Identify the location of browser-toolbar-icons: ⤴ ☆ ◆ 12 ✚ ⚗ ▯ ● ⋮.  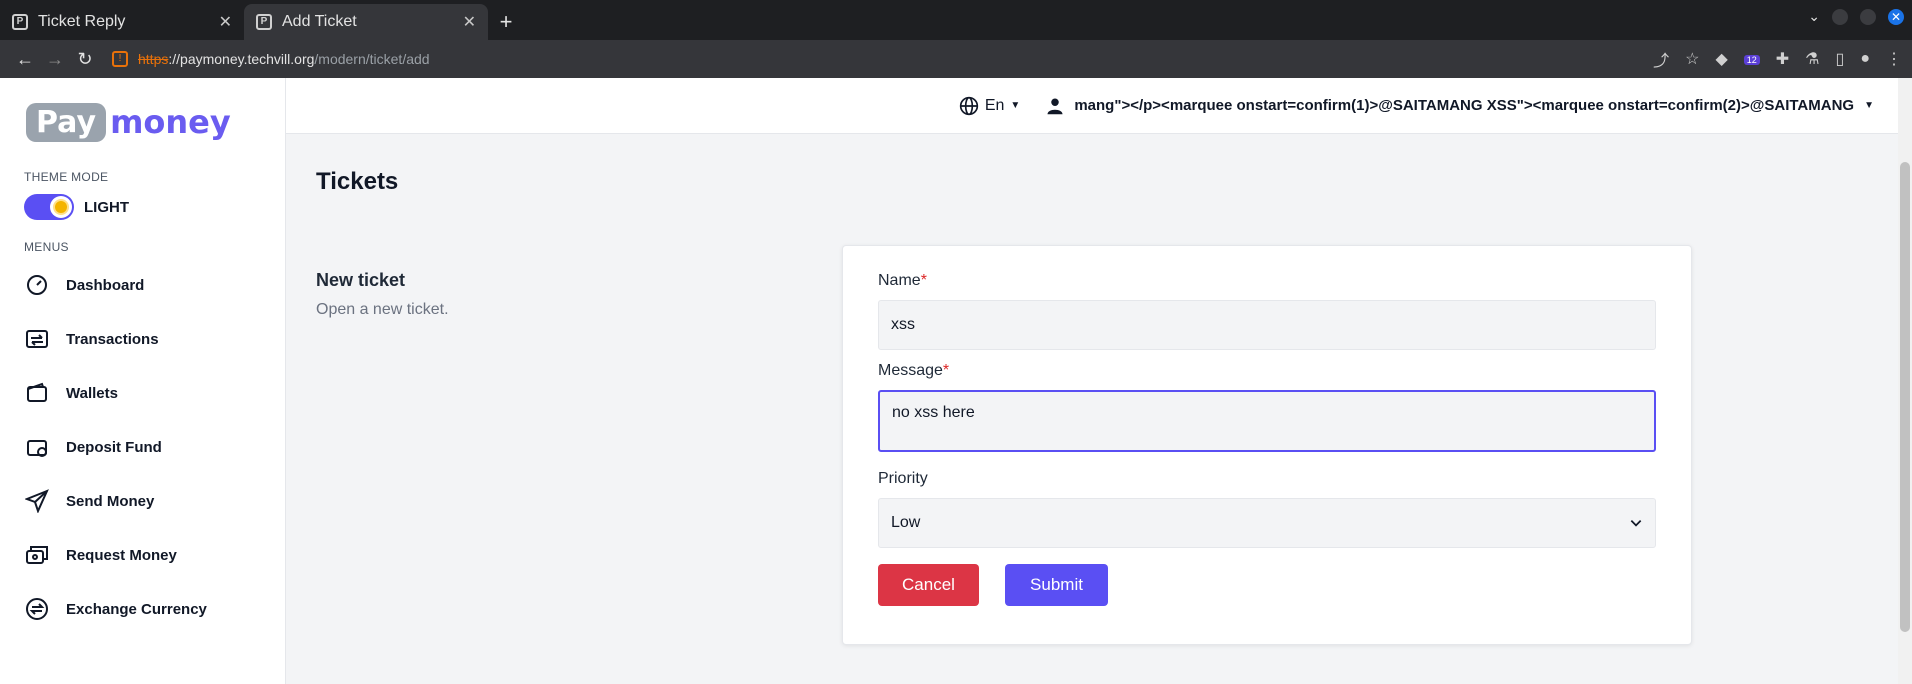
(1777, 59).